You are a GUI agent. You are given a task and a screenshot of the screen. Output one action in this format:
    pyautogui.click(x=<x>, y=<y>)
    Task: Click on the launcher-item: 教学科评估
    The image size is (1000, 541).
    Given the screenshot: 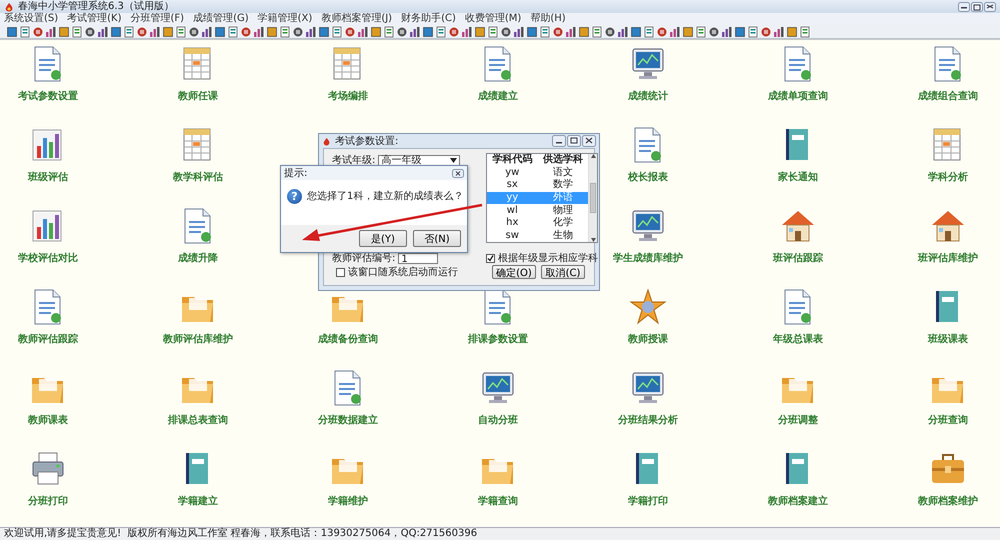 What is the action you would take?
    pyautogui.click(x=198, y=155)
    